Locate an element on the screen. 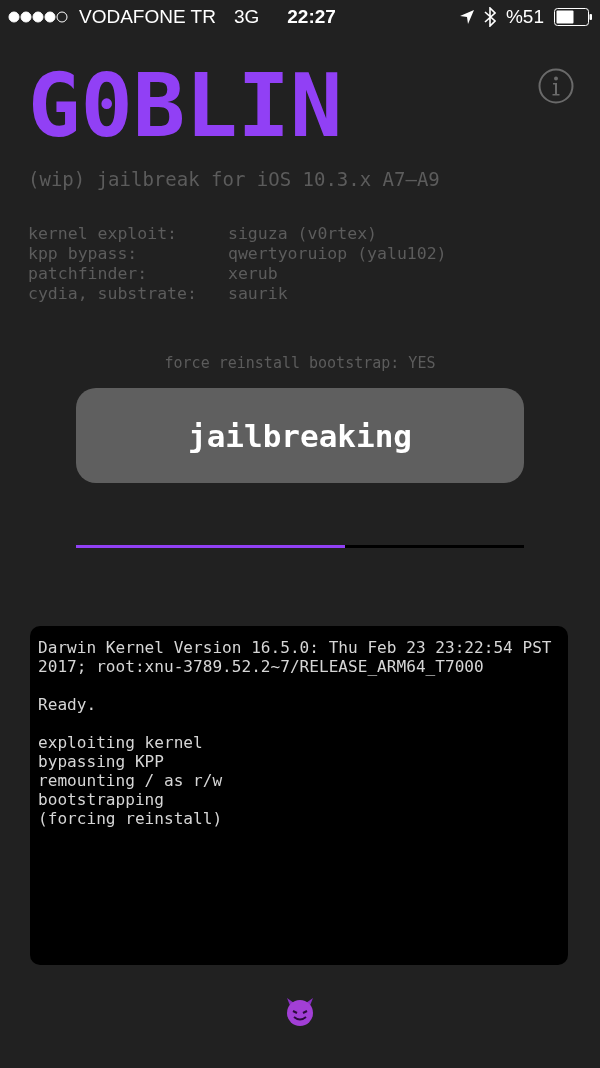  log-line: Ready. is located at coordinates (68, 704).